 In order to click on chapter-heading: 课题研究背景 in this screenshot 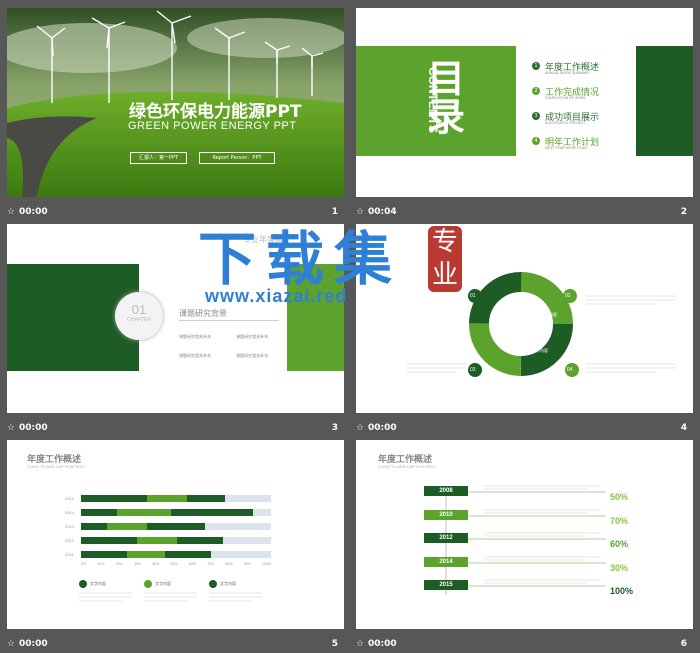, I will do `click(203, 313)`.